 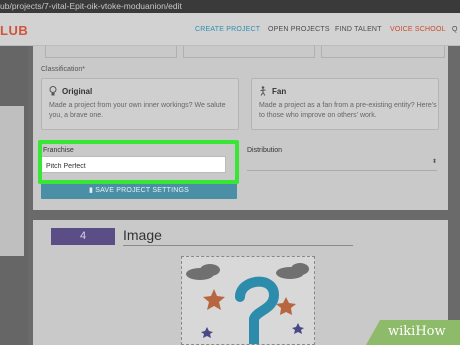 I want to click on sidebar-panel, so click(x=12, y=181).